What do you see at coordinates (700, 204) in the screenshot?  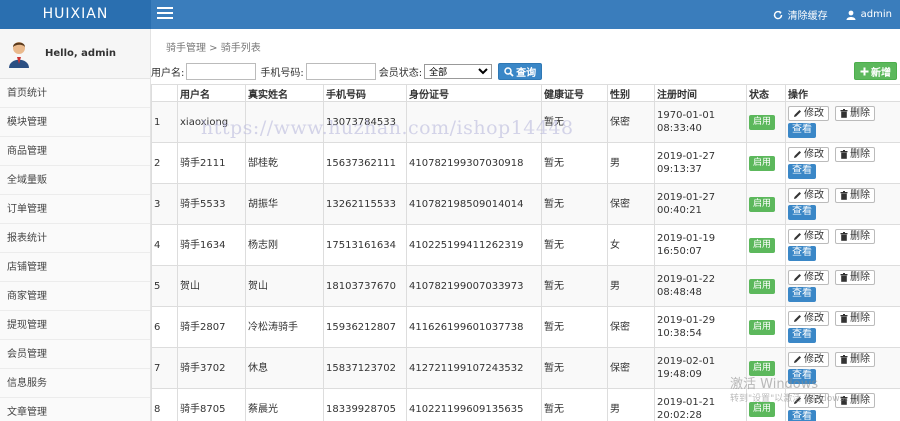 I see `cell-register-time: 2019-01-27 00:40:21` at bounding box center [700, 204].